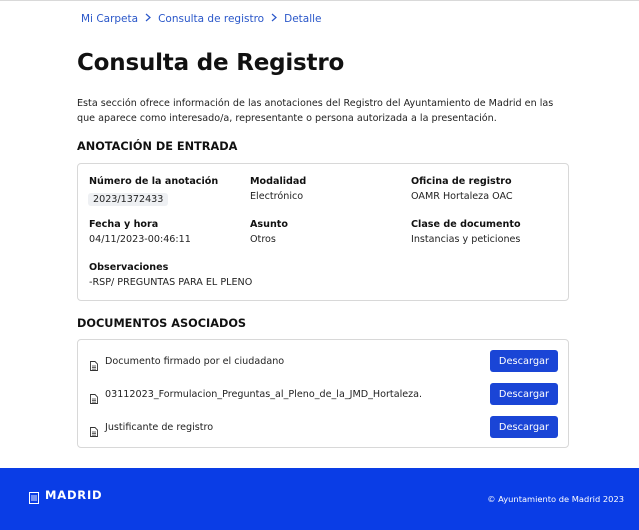 The width and height of the screenshot is (639, 530). What do you see at coordinates (195, 361) in the screenshot?
I see `document-name: Documento firmado por el ciudadano` at bounding box center [195, 361].